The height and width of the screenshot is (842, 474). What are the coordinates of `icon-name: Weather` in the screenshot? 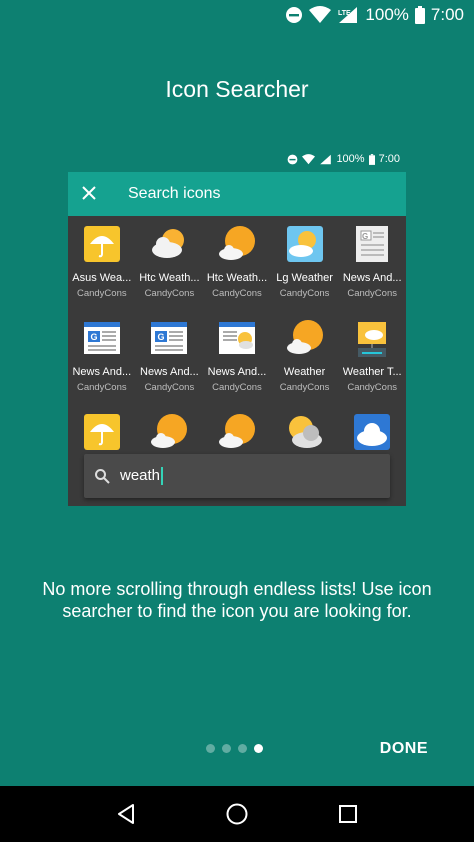 It's located at (304, 372).